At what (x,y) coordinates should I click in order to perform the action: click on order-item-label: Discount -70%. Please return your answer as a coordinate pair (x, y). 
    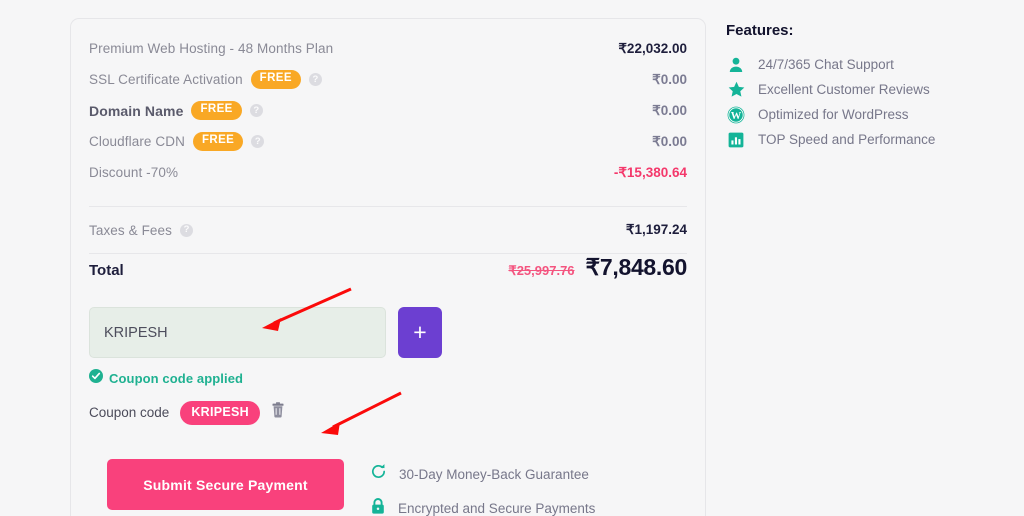
    Looking at the image, I should click on (134, 172).